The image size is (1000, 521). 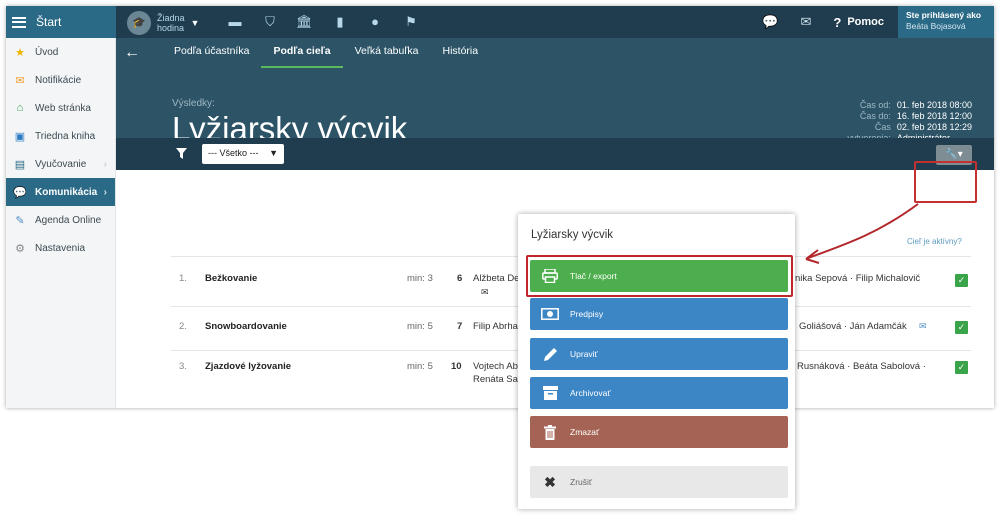 I want to click on edit-button: Upraviť, so click(x=659, y=354).